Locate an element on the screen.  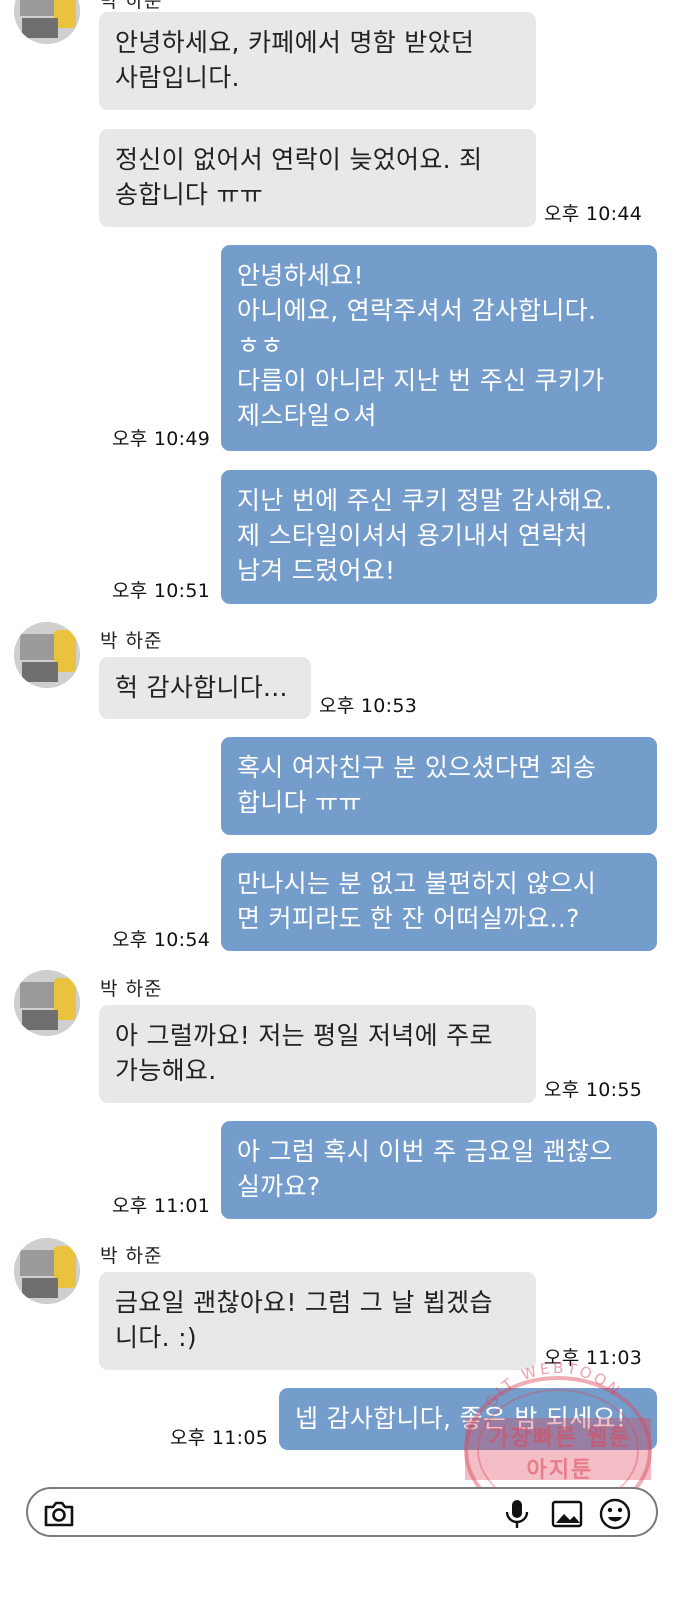
message-time: 오후 10:53 is located at coordinates (368, 706).